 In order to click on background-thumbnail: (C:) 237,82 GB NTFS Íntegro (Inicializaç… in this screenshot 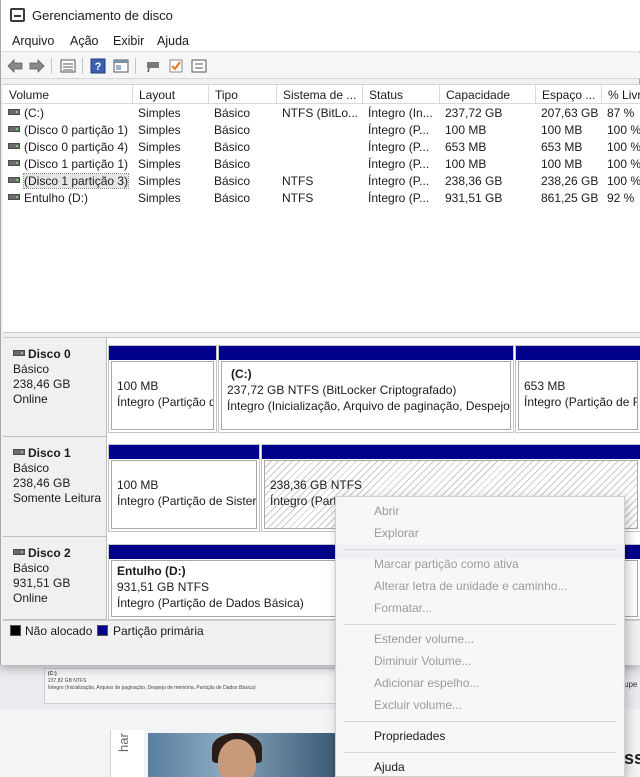, I will do `click(194, 686)`.